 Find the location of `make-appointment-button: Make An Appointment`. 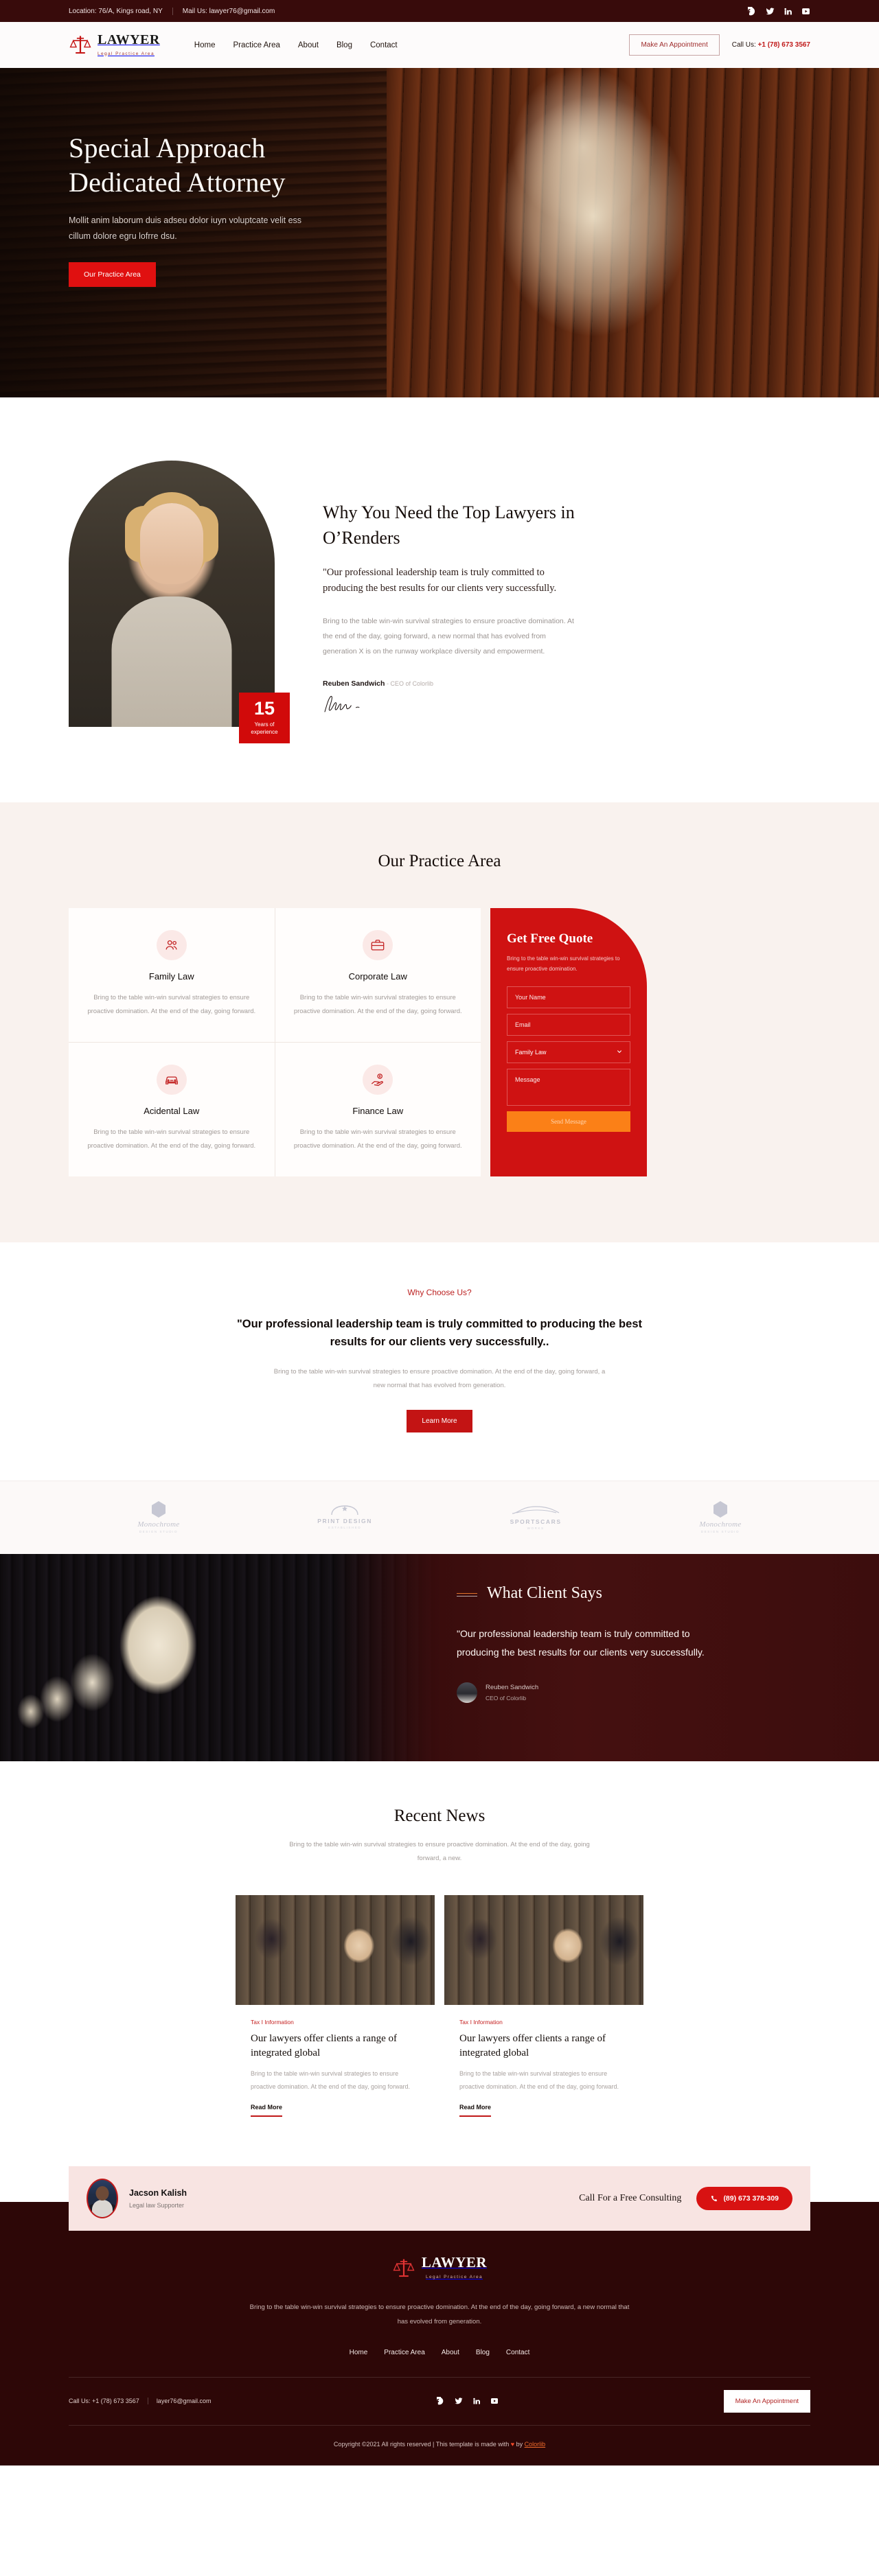

make-appointment-button: Make An Appointment is located at coordinates (674, 45).